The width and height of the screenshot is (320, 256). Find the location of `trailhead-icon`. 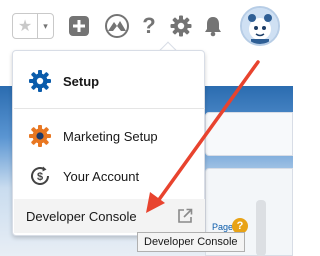

trailhead-icon is located at coordinates (117, 26).